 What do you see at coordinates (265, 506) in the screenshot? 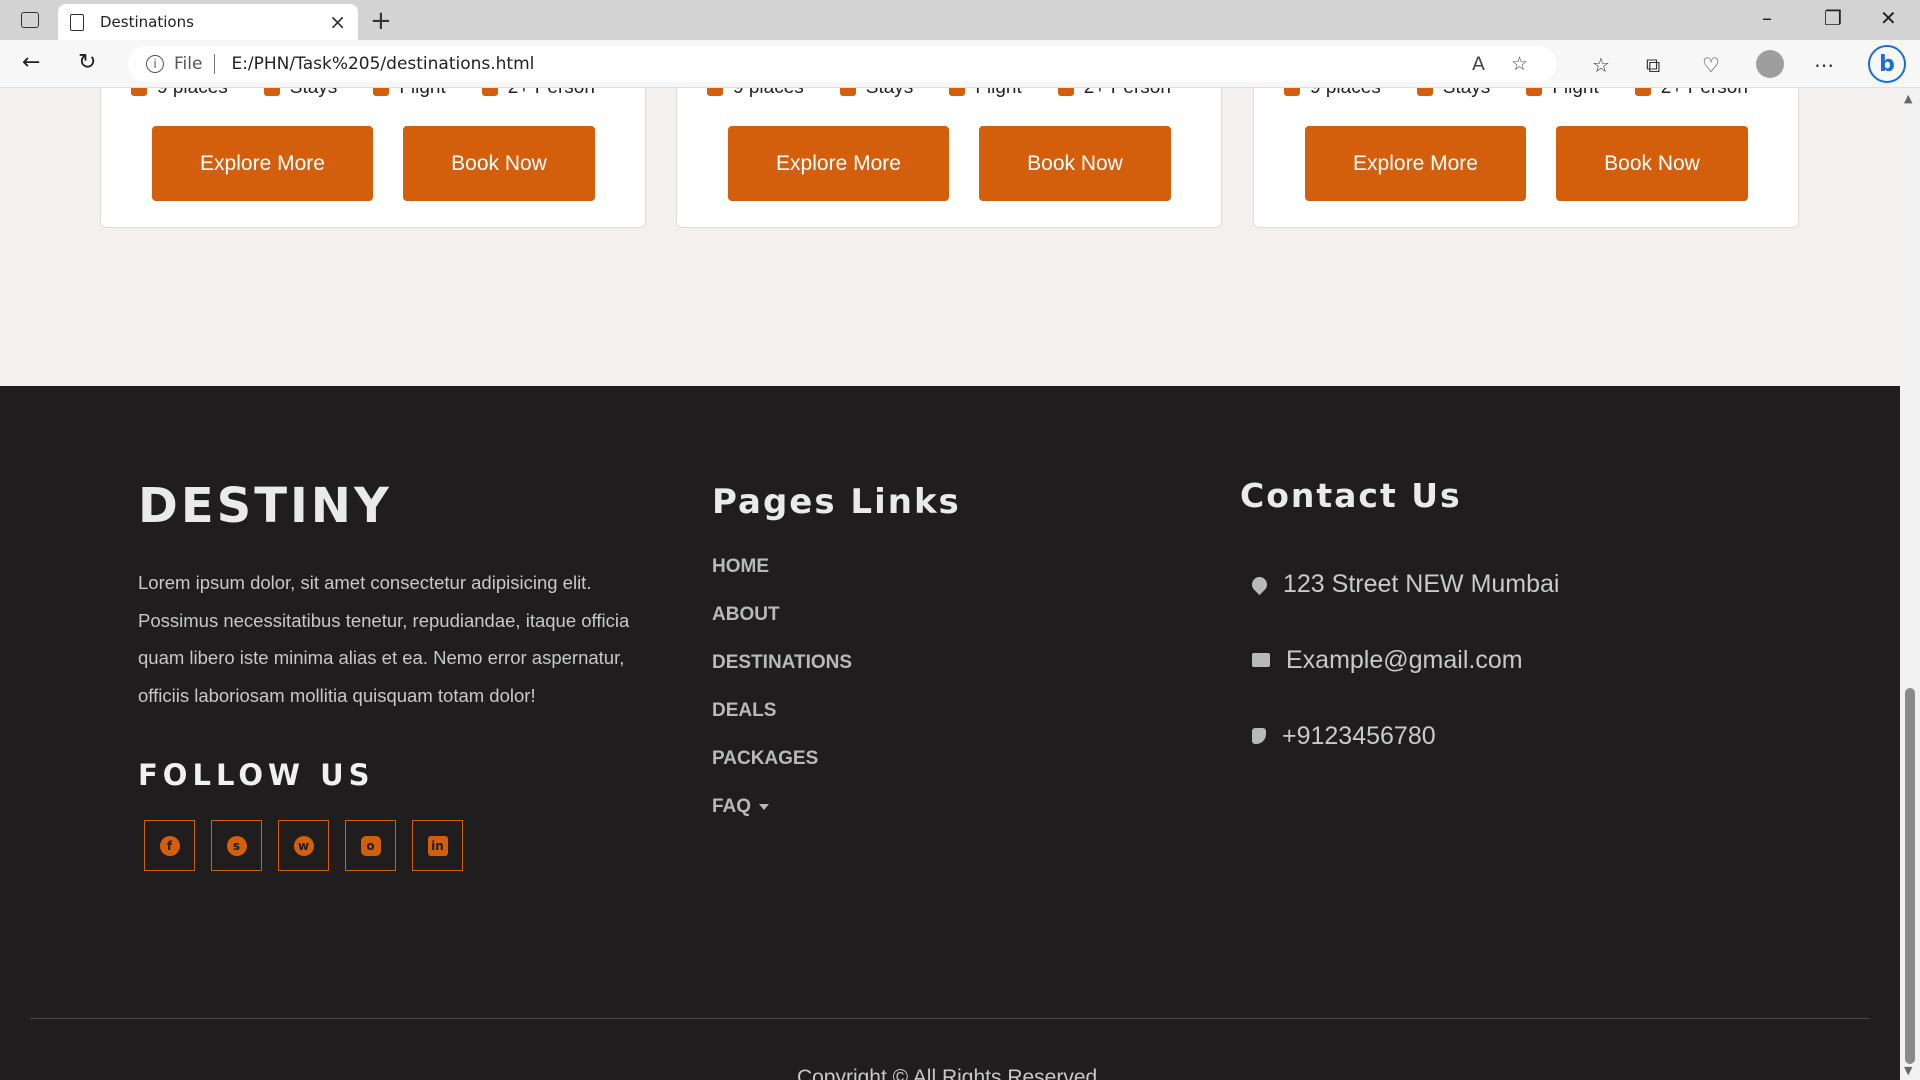
I see `footer-brand: DESTINY` at bounding box center [265, 506].